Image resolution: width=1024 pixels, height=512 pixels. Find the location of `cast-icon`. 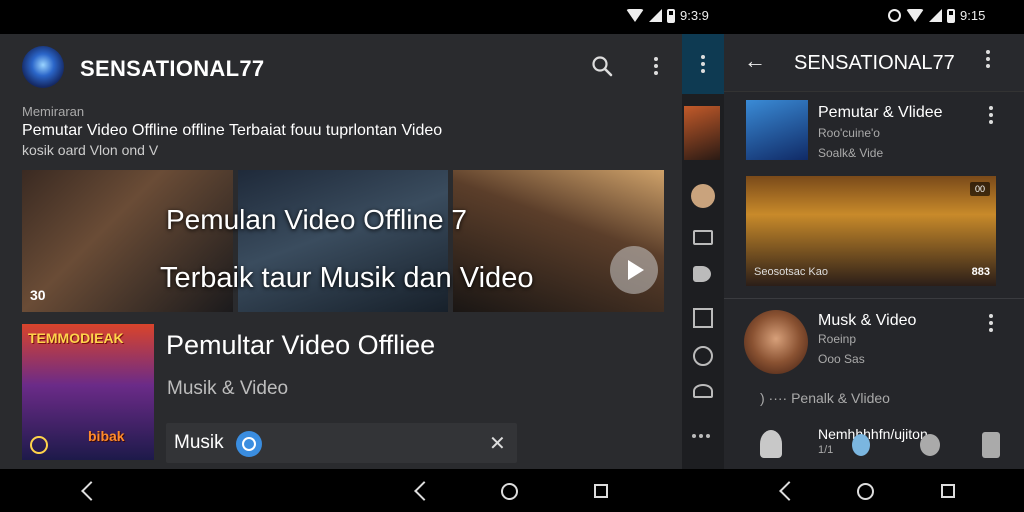

cast-icon is located at coordinates (703, 237).